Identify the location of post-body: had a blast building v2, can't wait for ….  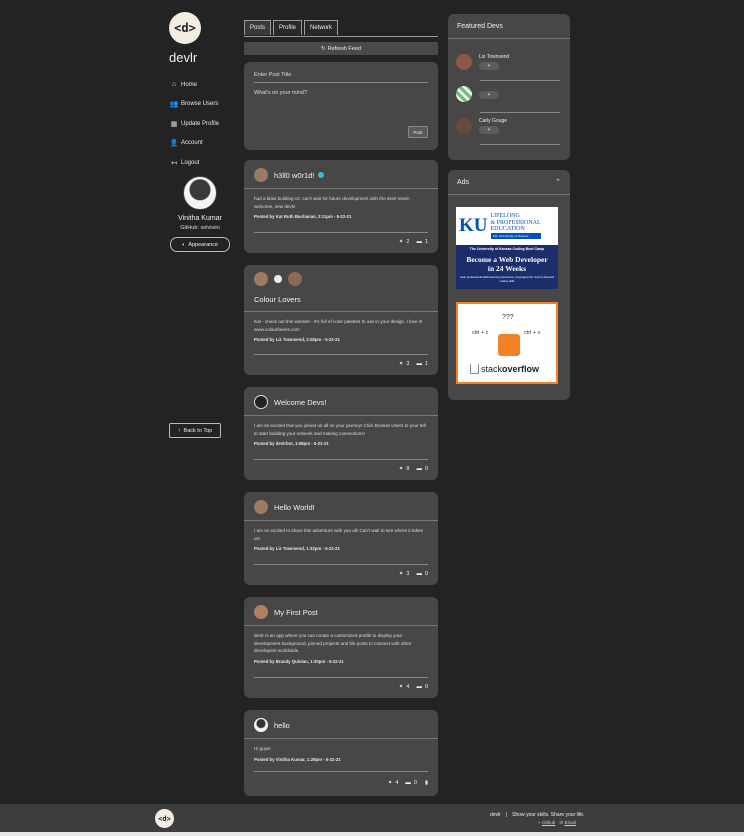
(332, 202).